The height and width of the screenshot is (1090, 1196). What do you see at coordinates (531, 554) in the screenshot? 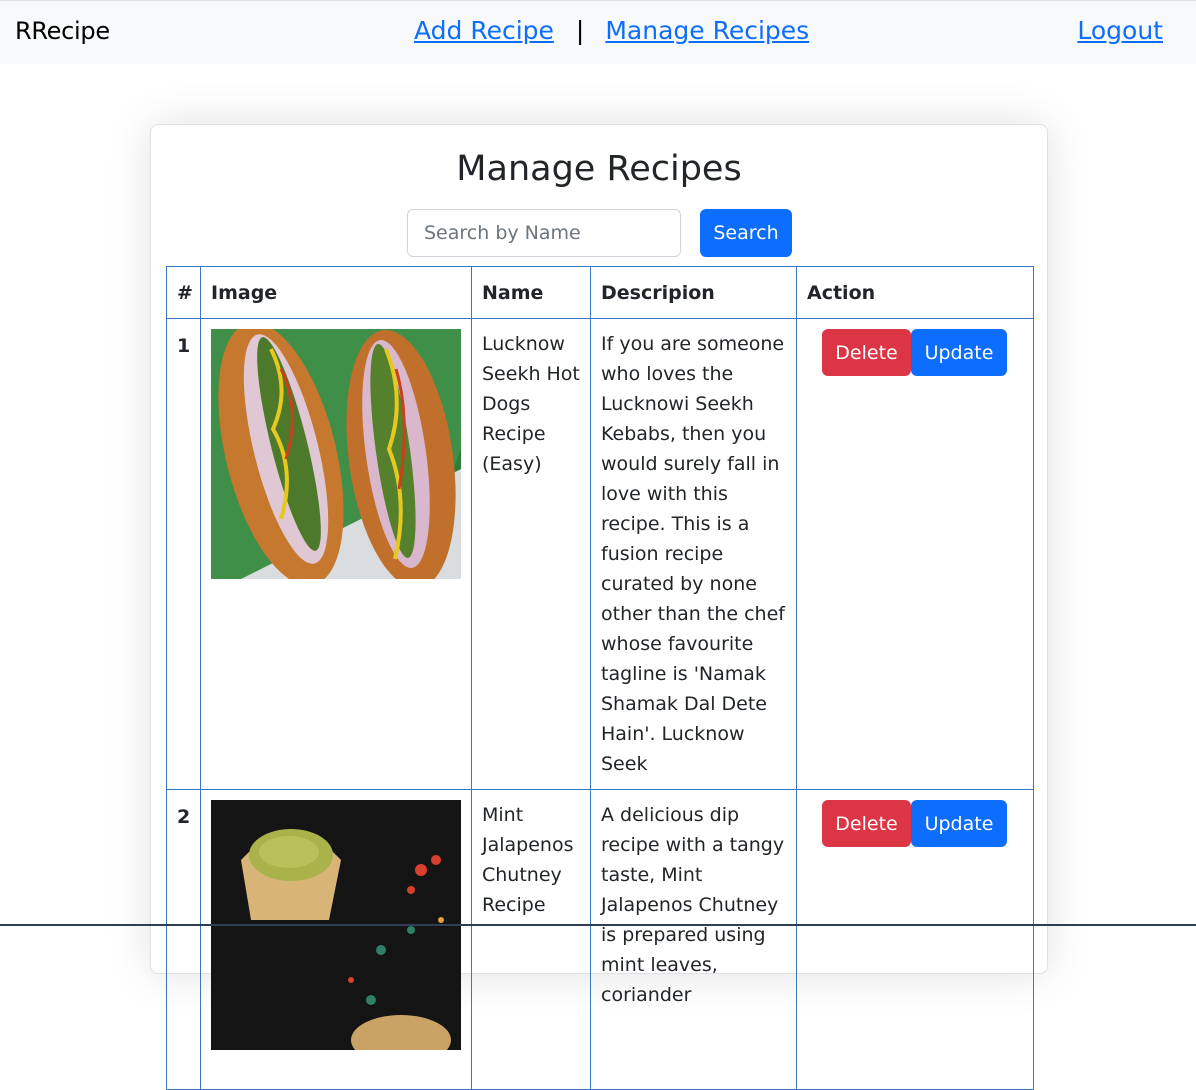
I see `recipe-name: Lucknow Seekh Hot Dogs Recipe (Easy)` at bounding box center [531, 554].